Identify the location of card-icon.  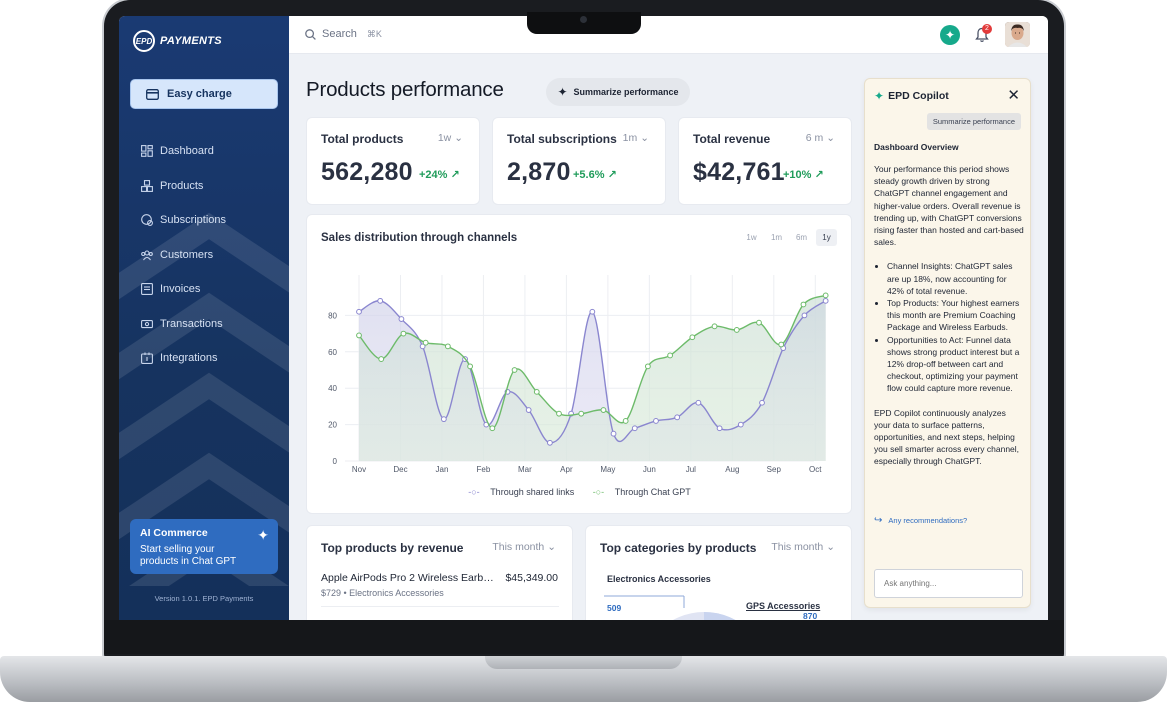
(152, 94).